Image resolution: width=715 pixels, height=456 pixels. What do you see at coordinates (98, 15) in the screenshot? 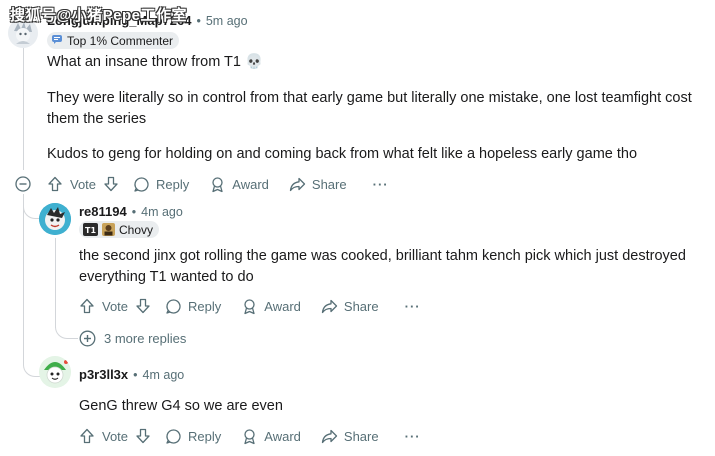
I see `watermark: 搜狐号@小猪Pepe工作室` at bounding box center [98, 15].